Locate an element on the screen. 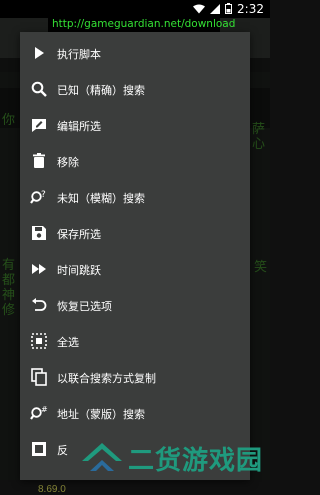  menu-item-label: 恢复已选项 is located at coordinates (84, 306).